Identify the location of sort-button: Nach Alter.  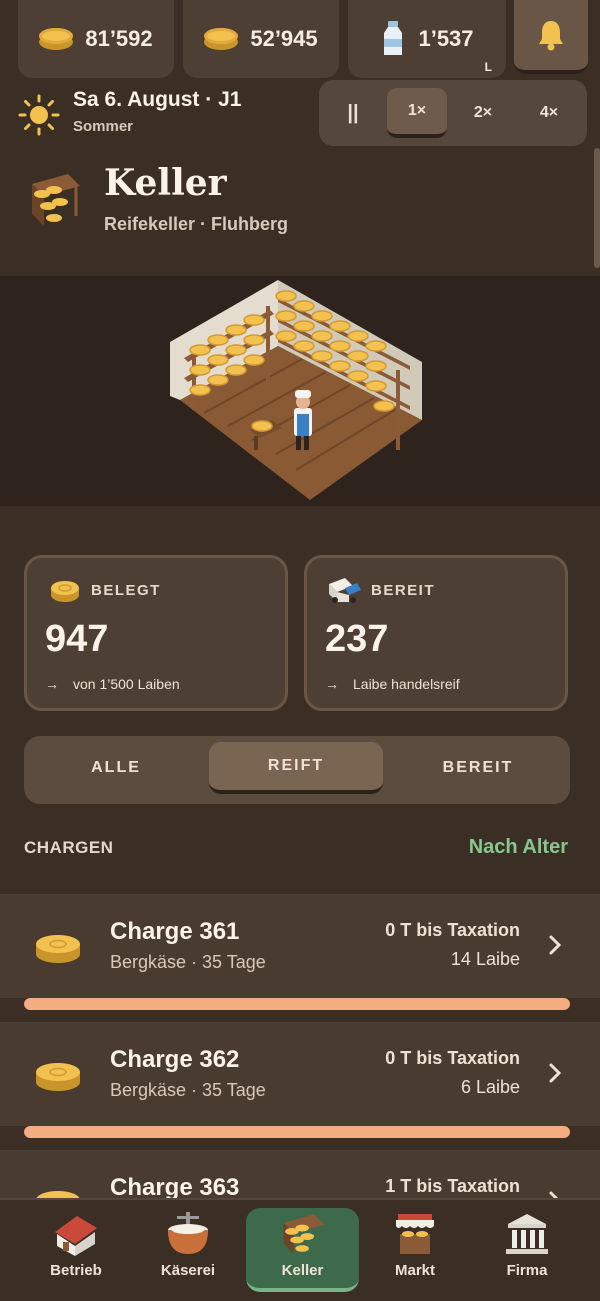
(518, 847).